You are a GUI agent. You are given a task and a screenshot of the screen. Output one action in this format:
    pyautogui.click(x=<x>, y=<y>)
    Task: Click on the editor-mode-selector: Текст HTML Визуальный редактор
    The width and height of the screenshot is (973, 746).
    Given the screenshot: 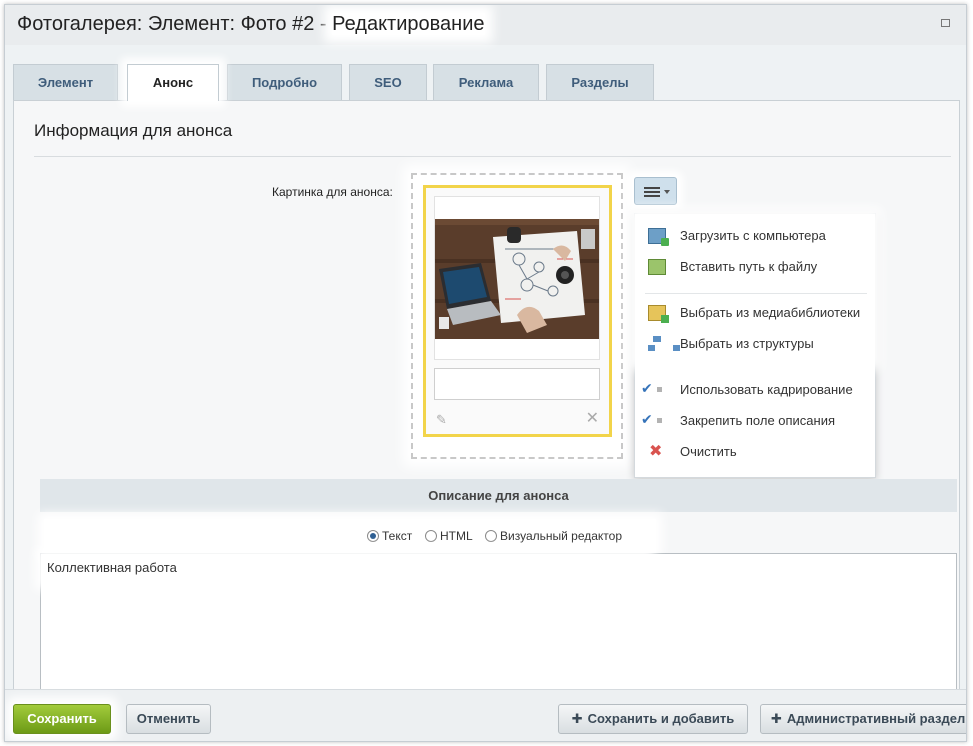 What is the action you would take?
    pyautogui.click(x=350, y=536)
    